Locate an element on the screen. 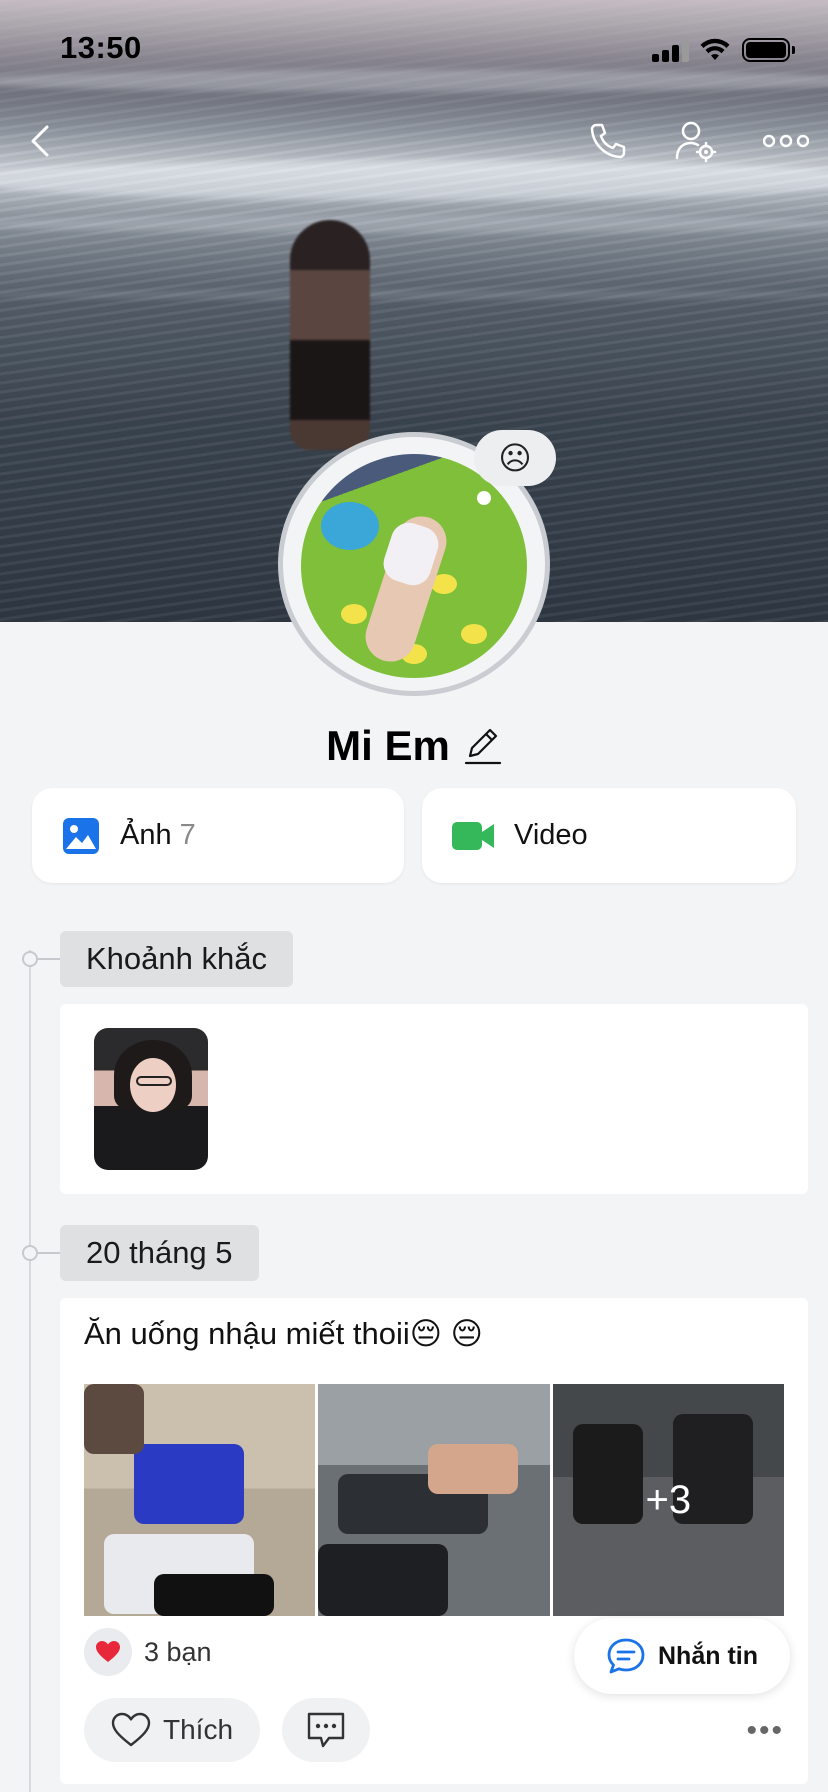 Image resolution: width=828 pixels, height=1792 pixels. post-photo-grid: +3 is located at coordinates (434, 1500).